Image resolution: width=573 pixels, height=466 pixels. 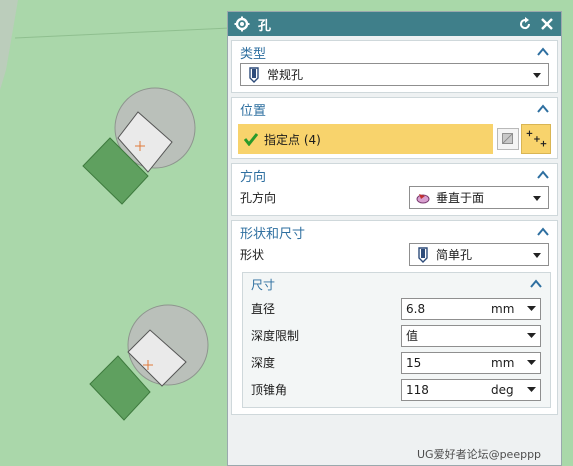 I want to click on depth-row: 深度 15 mm, so click(x=396, y=362).